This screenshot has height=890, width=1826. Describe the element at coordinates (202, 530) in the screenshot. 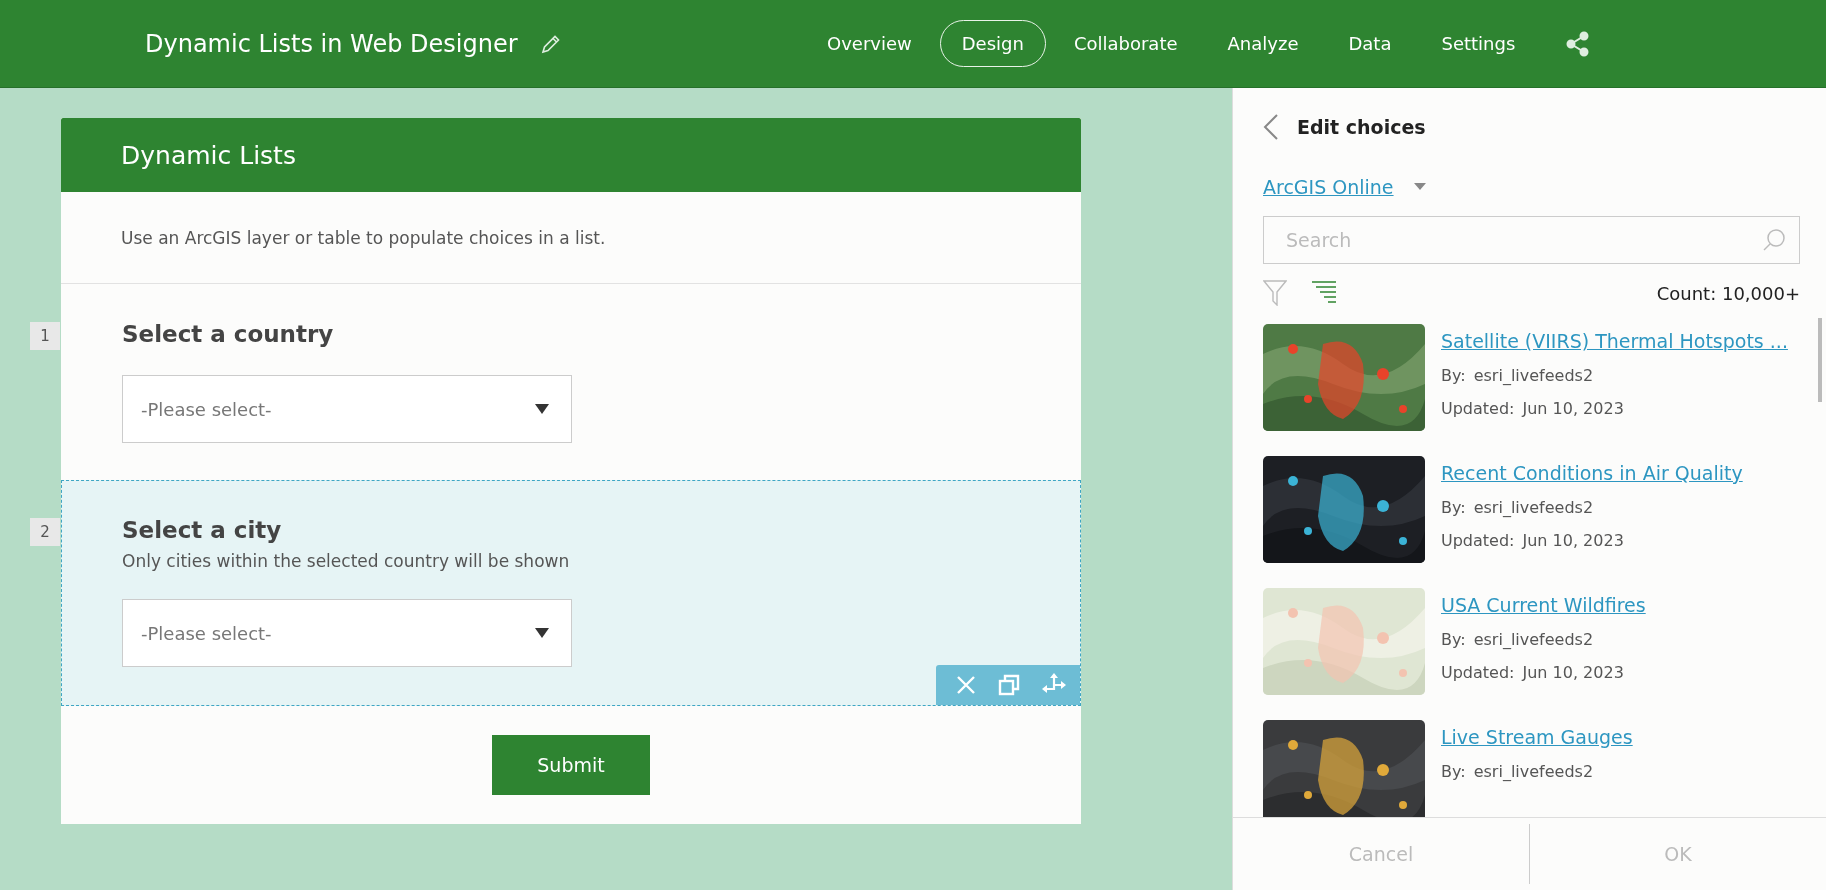

I see `question-label: Select a city` at that location.